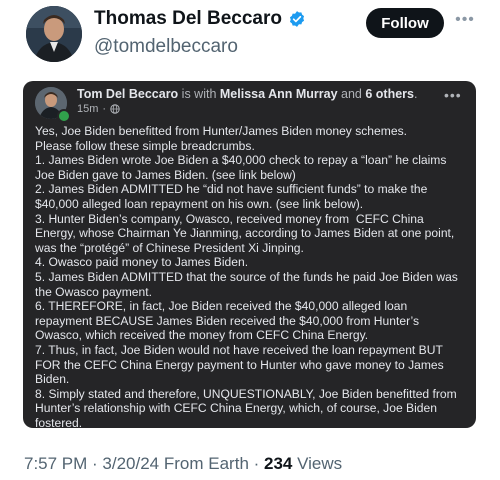 Image resolution: width=500 pixels, height=480 pixels. I want to click on tagged-person: Melissa Ann Murray, so click(278, 94).